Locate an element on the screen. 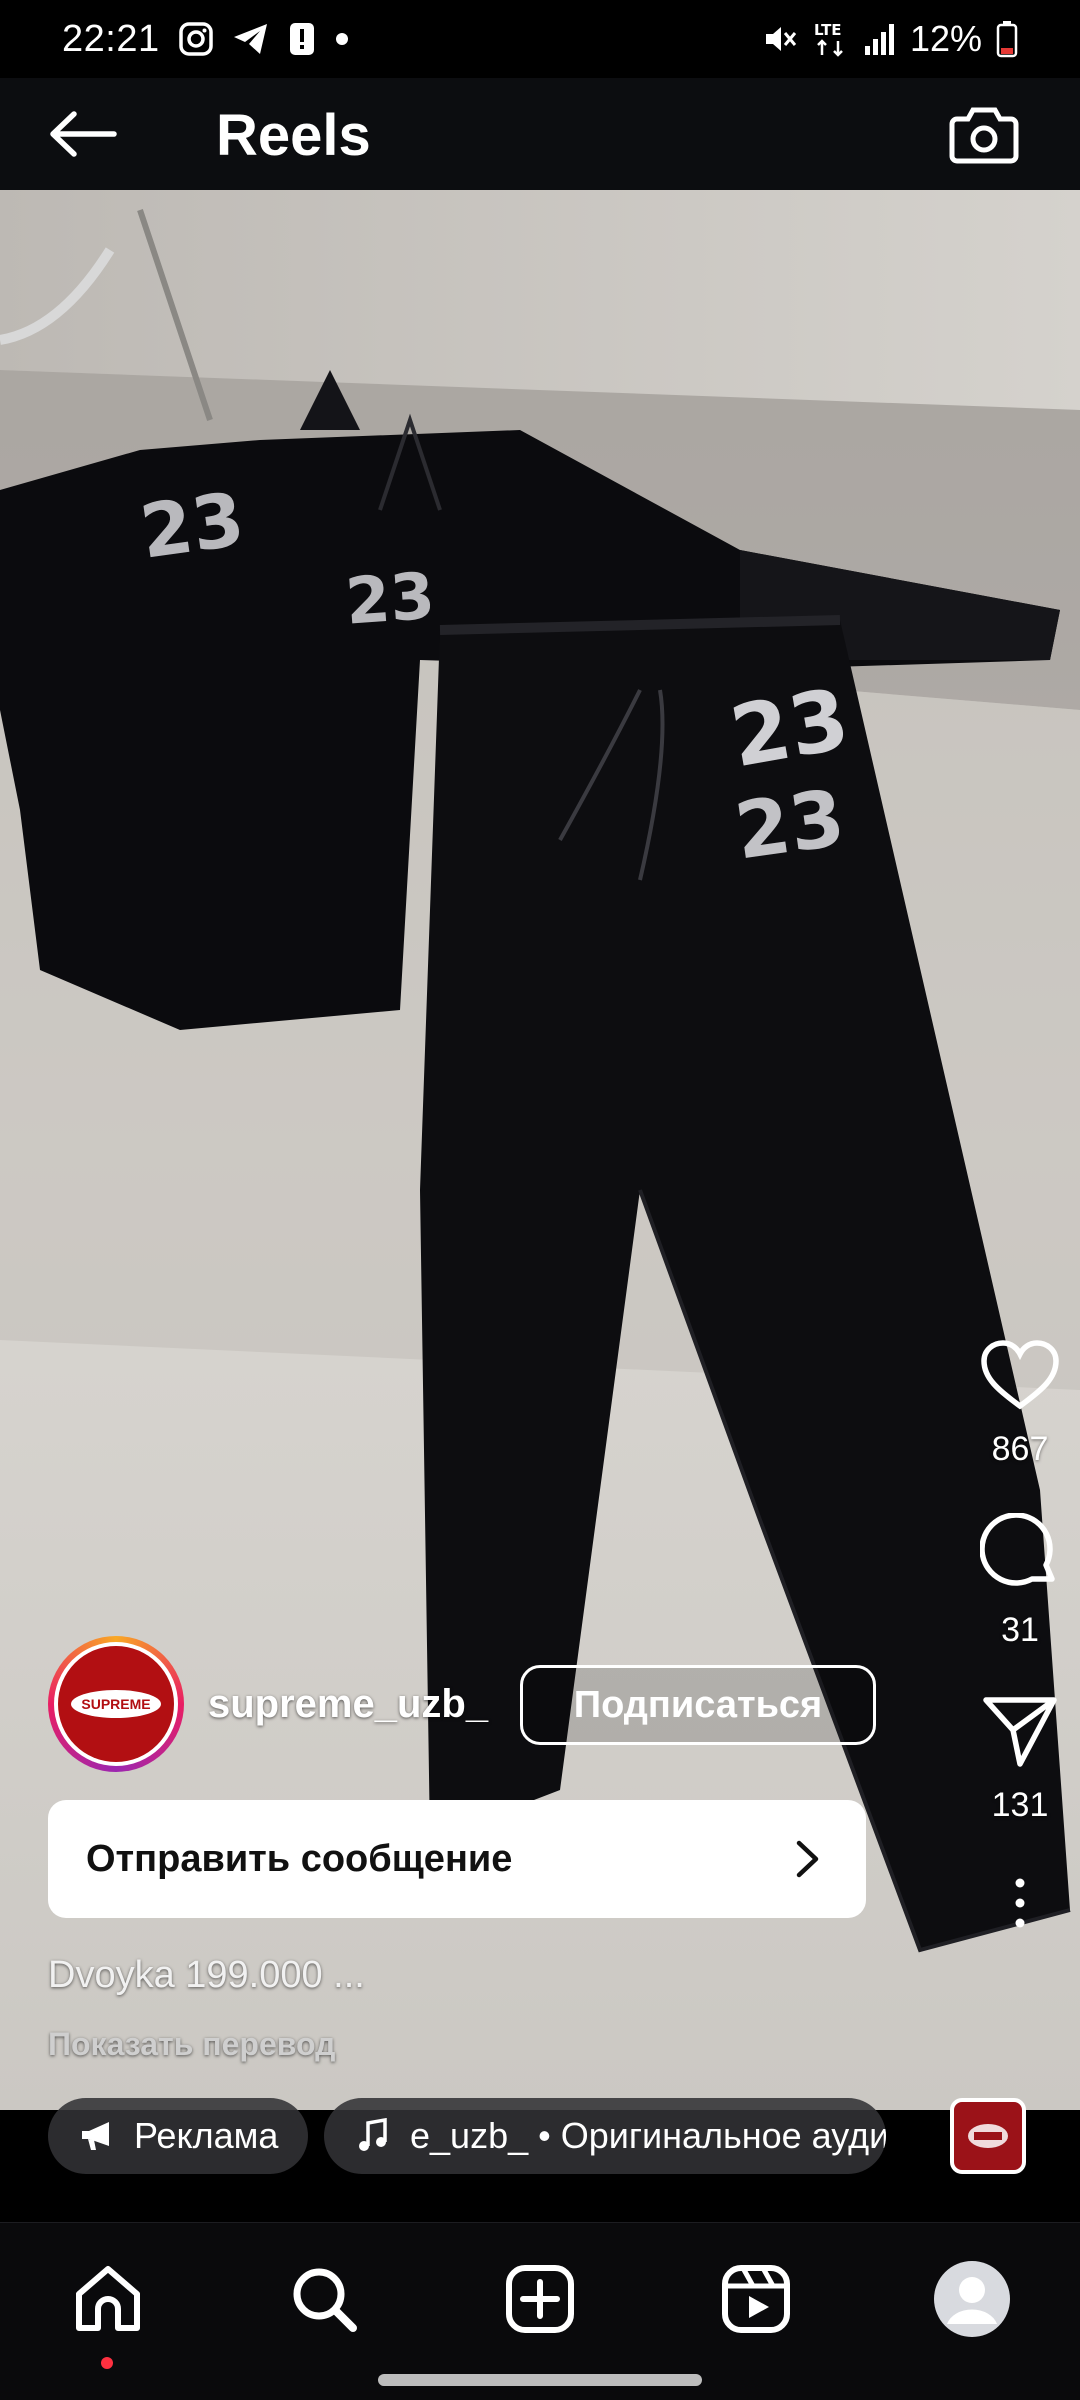 This screenshot has width=1080, height=2400. nav-profile is located at coordinates (972, 2299).